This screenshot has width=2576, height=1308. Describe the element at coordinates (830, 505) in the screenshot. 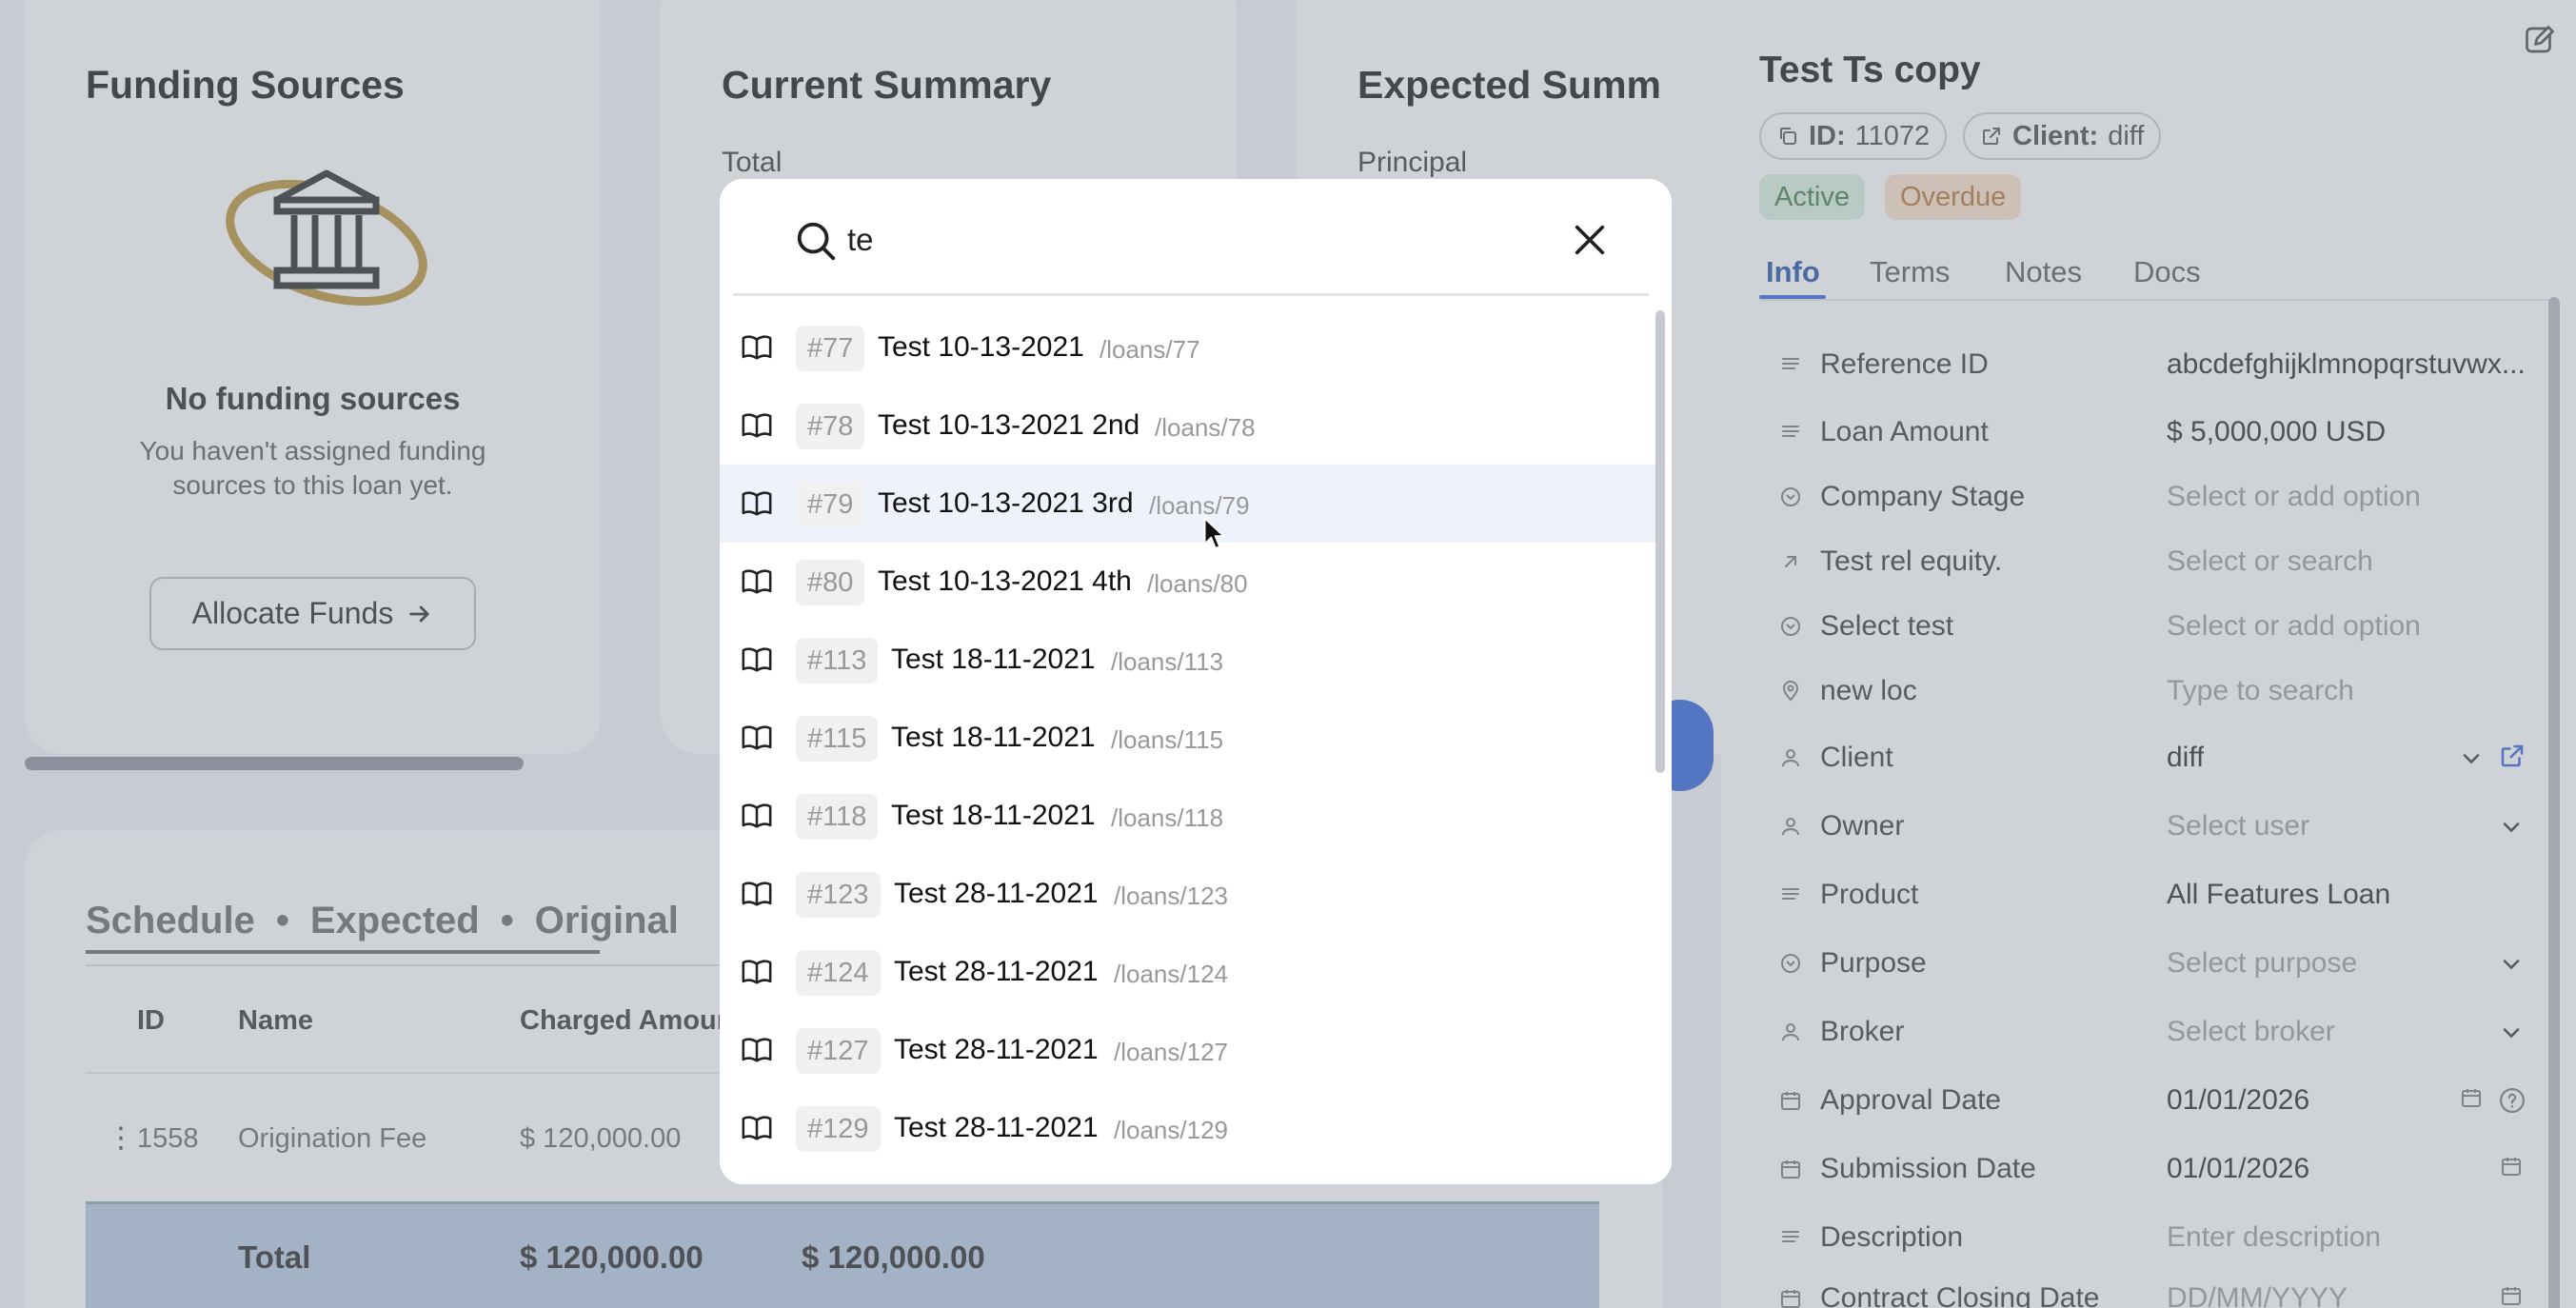

I see `result-number-badge: #79` at that location.